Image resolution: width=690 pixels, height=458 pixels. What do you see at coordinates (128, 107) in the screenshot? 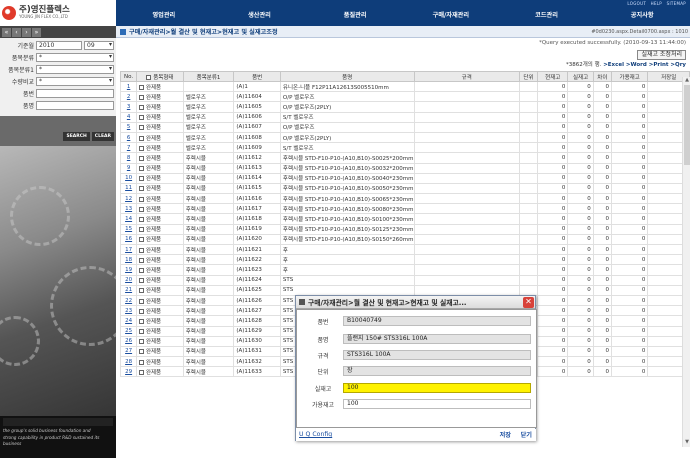
I see `table-cell: 3` at bounding box center [128, 107].